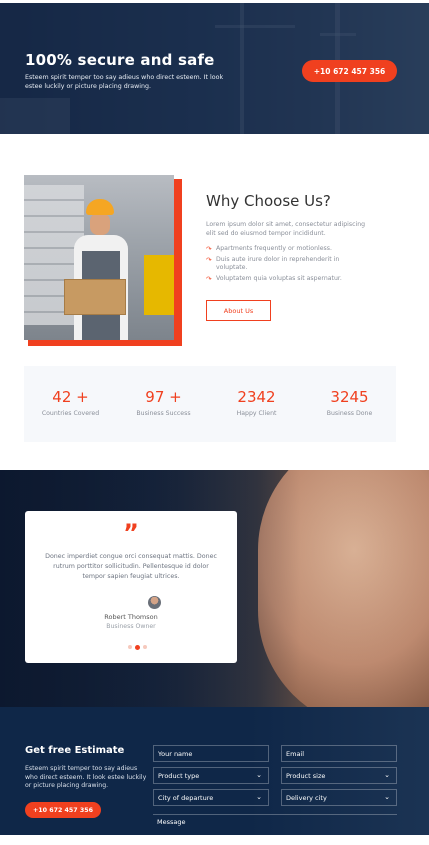 The width and height of the screenshot is (429, 845). I want to click on carousel-dots, so click(137, 647).